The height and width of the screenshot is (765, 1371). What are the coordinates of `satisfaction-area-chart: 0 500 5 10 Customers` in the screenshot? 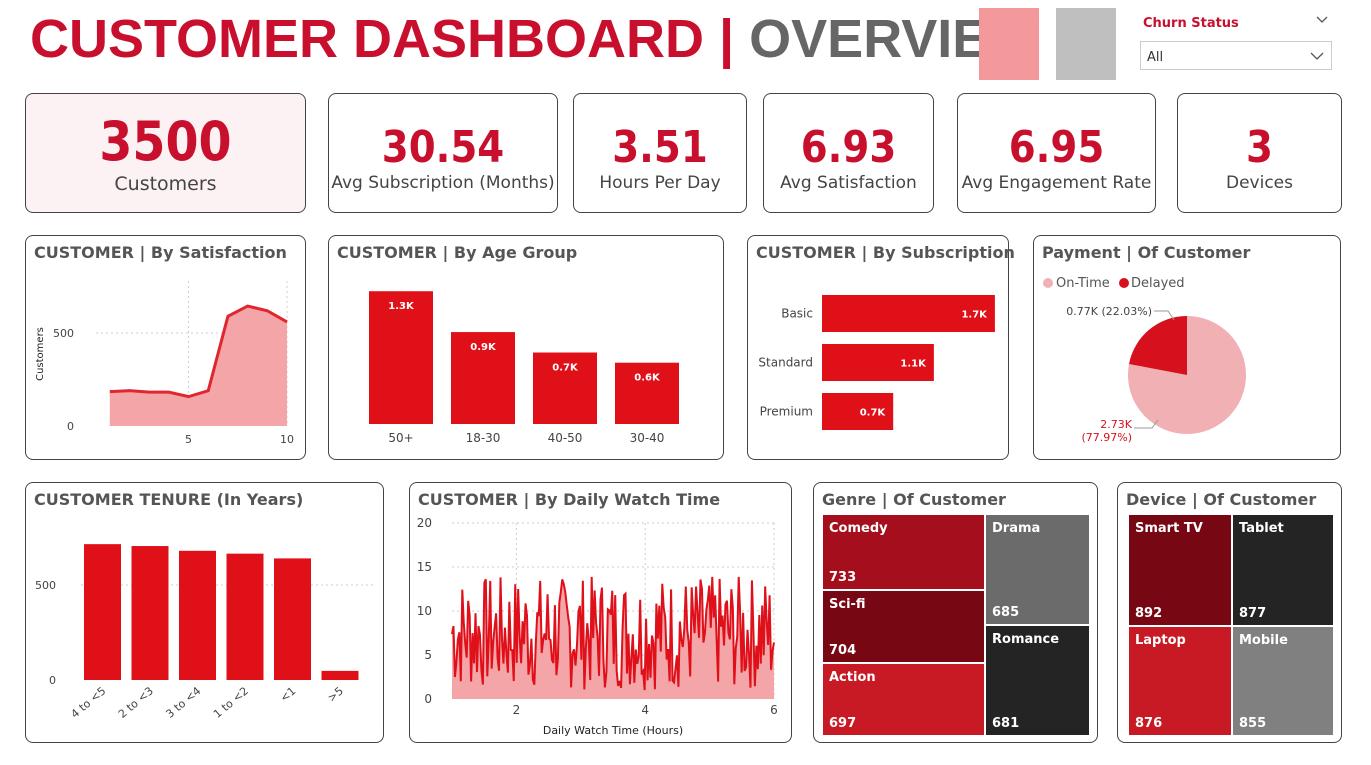 It's located at (164, 363).